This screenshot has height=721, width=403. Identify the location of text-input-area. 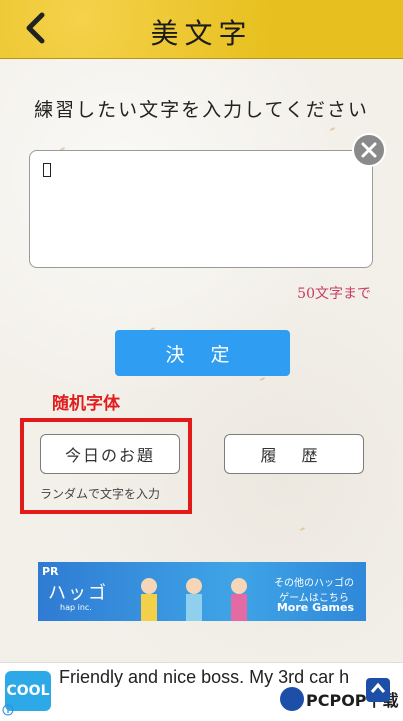
(201, 209).